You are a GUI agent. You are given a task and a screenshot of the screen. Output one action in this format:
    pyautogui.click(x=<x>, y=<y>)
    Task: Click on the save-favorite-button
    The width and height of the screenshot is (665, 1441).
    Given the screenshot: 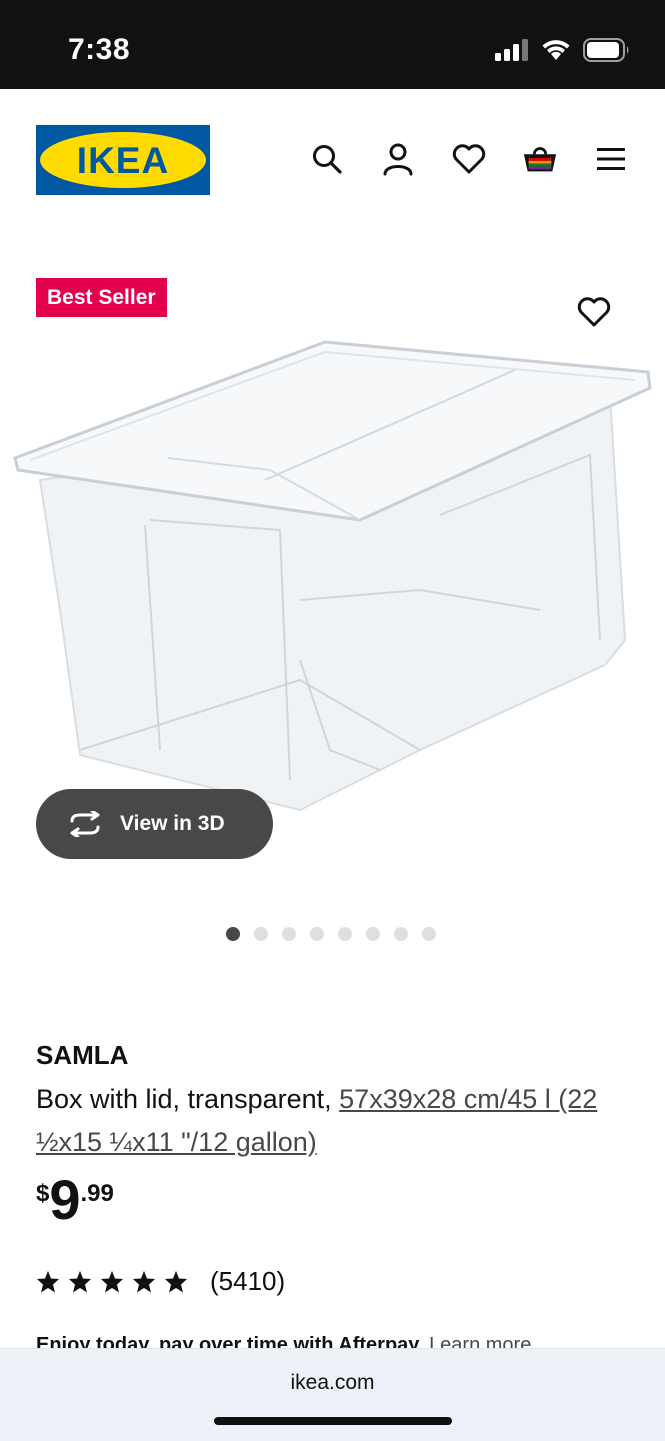 What is the action you would take?
    pyautogui.click(x=594, y=312)
    